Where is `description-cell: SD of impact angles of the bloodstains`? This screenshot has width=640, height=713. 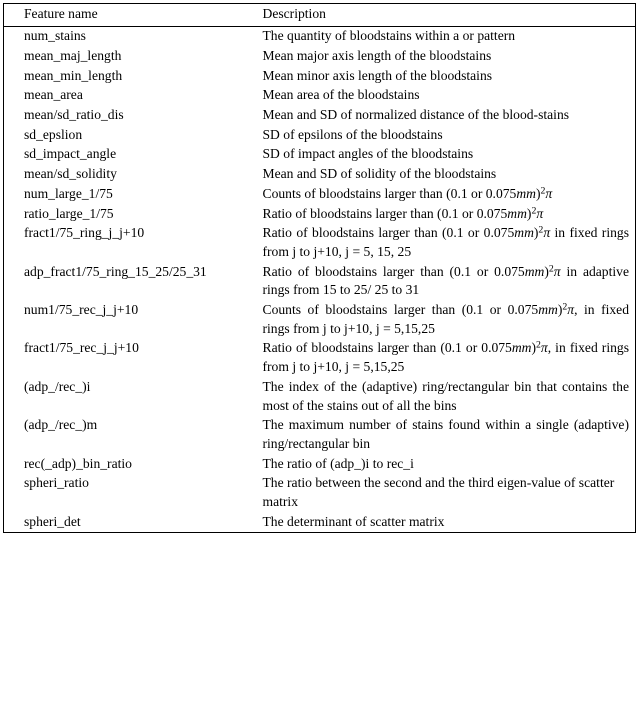
description-cell: SD of impact angles of the bloodstains is located at coordinates (449, 155).